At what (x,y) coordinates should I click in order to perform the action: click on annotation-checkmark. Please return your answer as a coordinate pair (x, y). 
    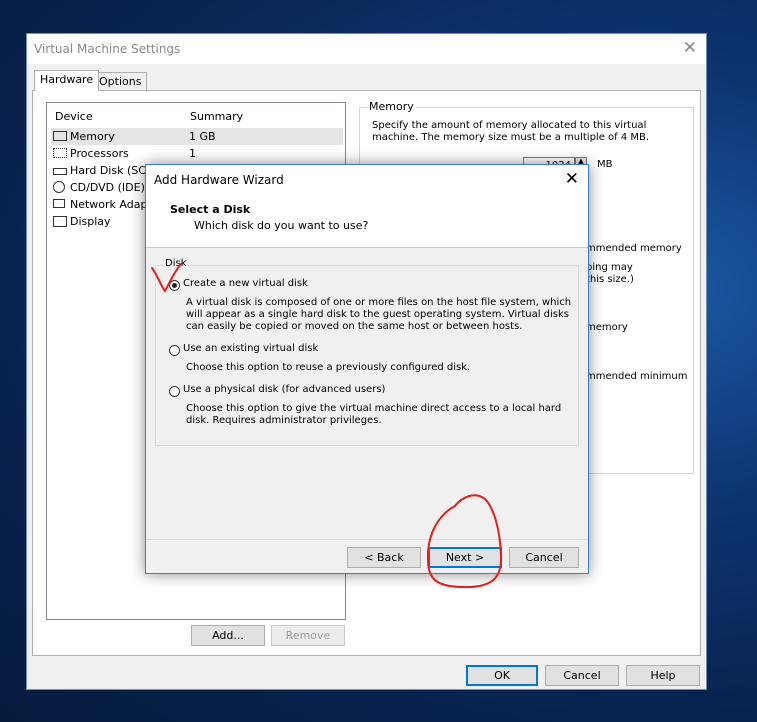
    Looking at the image, I should click on (166, 278).